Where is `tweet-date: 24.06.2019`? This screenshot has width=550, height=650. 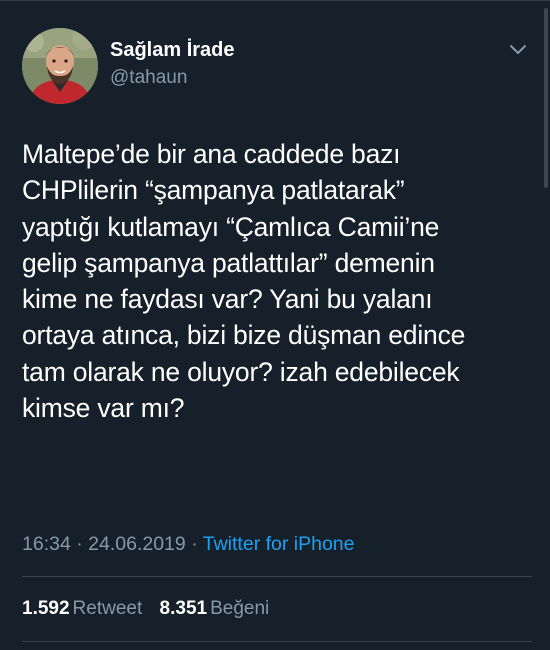 tweet-date: 24.06.2019 is located at coordinates (137, 544).